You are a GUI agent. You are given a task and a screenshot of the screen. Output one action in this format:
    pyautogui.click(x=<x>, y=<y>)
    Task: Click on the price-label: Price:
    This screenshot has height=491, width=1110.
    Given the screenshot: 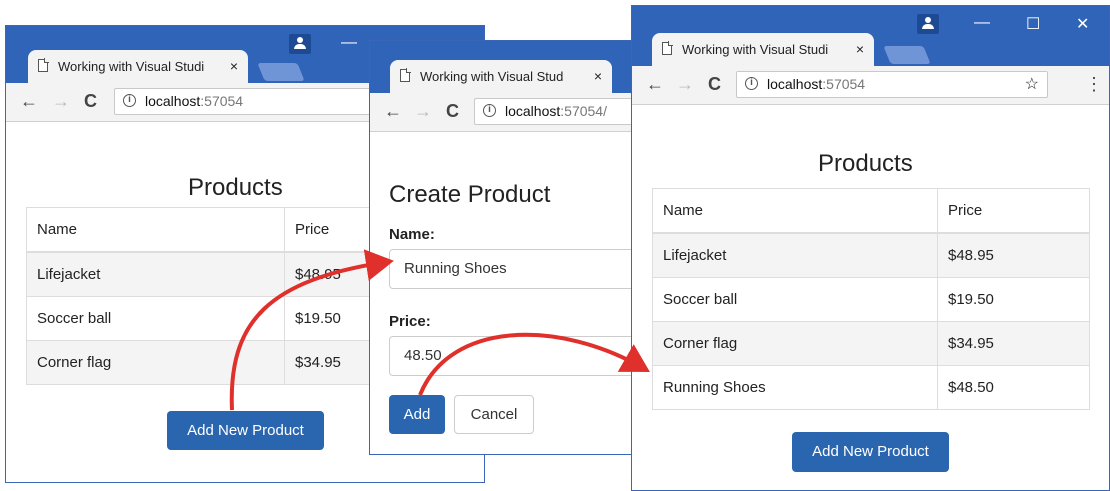 What is the action you would take?
    pyautogui.click(x=410, y=321)
    